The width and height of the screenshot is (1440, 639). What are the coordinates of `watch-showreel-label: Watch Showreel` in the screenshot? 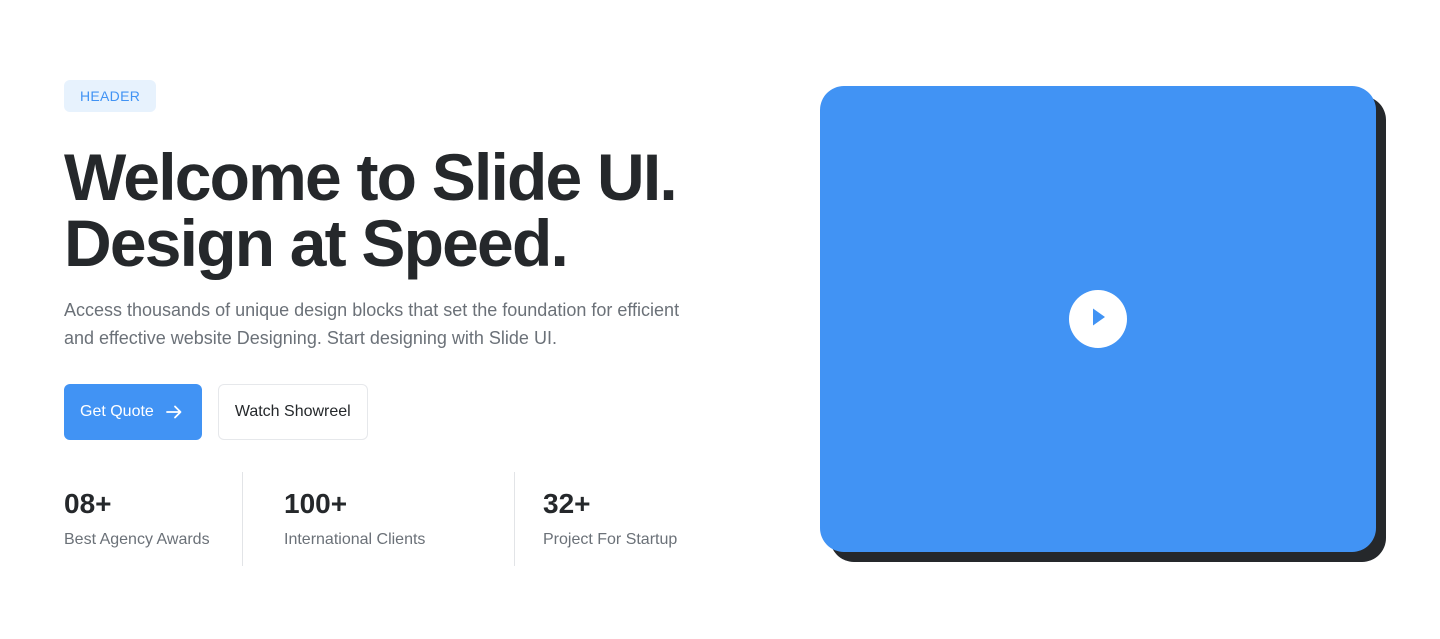 It's located at (292, 411).